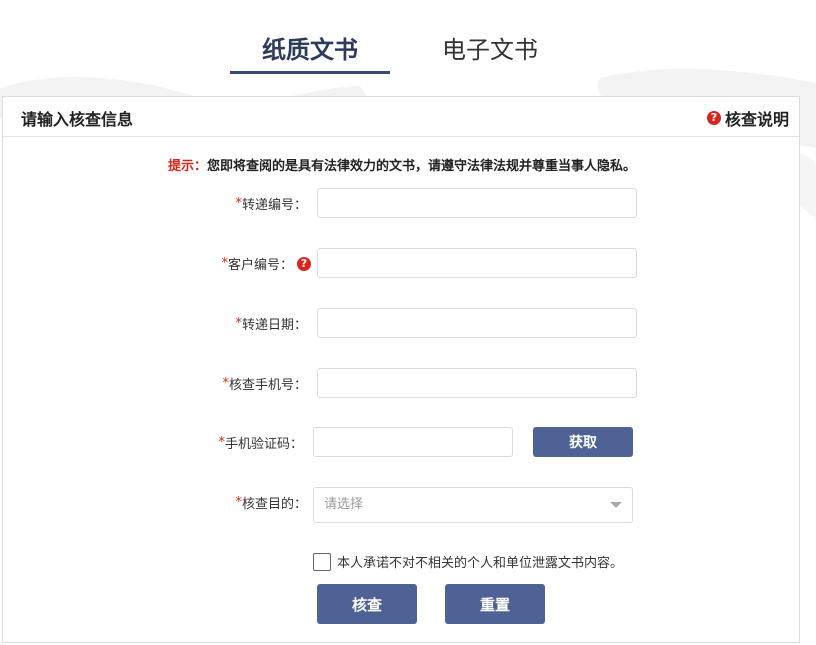  I want to click on row-transfer-no: * 转递编号：, so click(402, 203).